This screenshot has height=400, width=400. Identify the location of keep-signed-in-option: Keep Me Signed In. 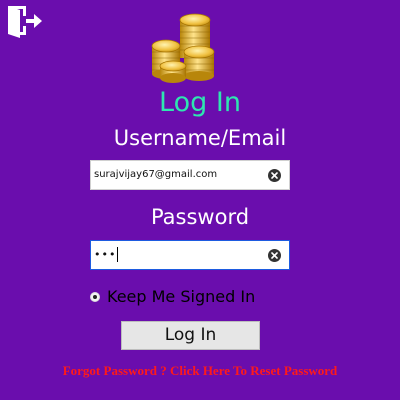
(172, 297).